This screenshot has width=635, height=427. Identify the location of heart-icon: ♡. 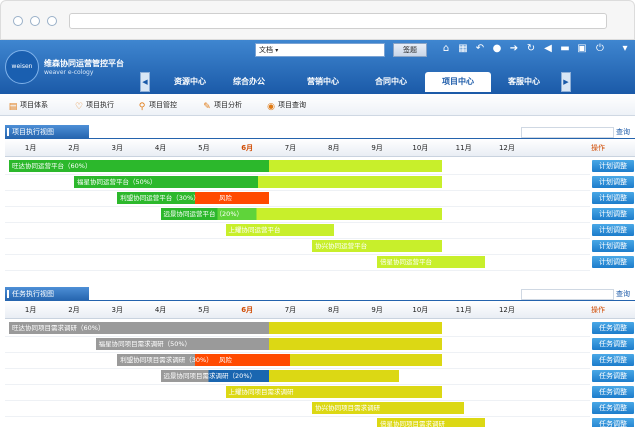
(79, 107).